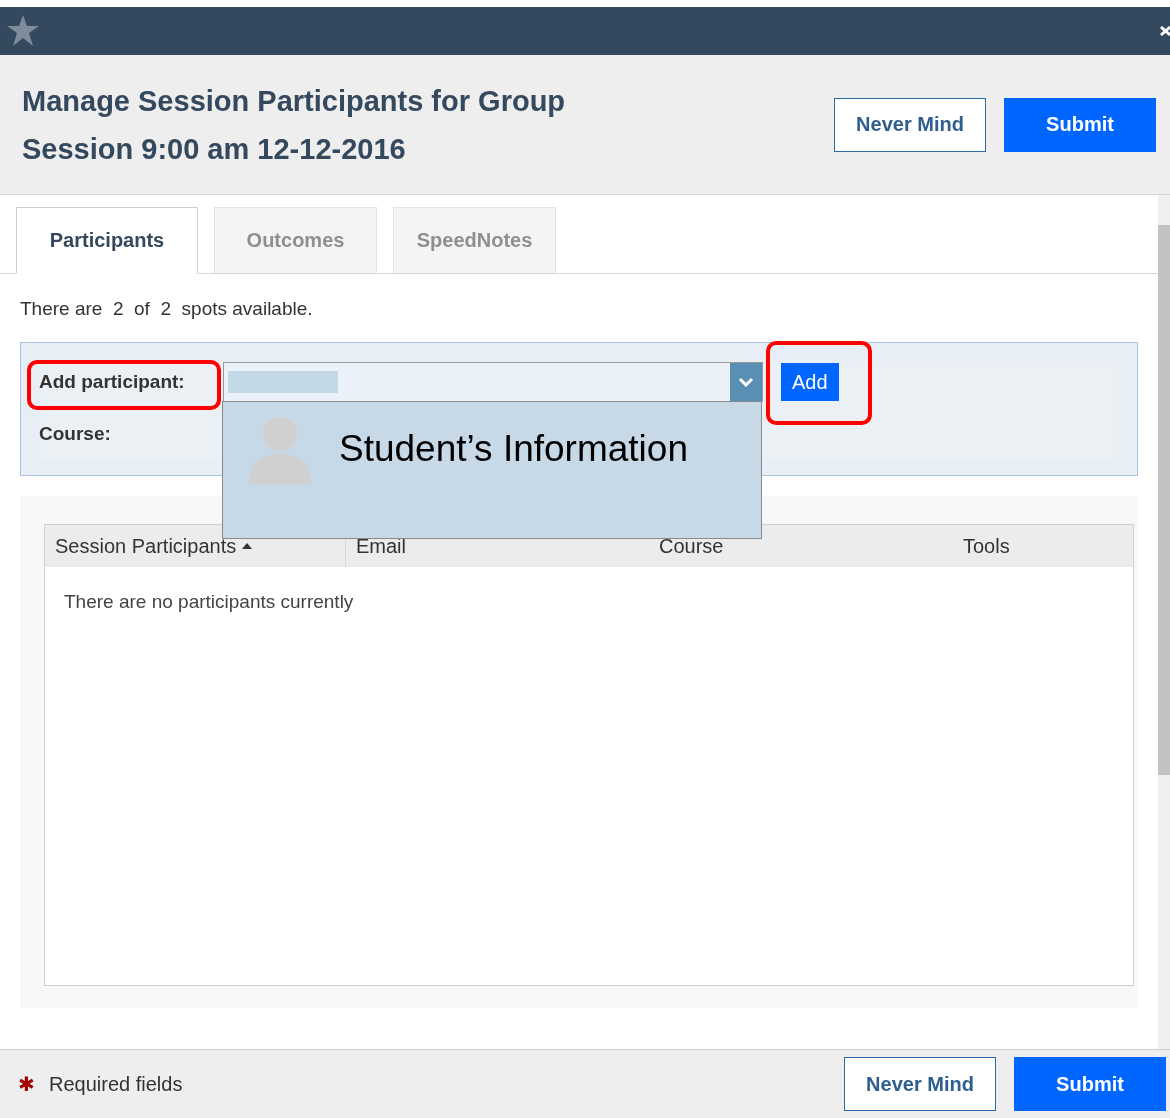 The image size is (1170, 1118). What do you see at coordinates (1164, 622) in the screenshot?
I see `scrollbar` at bounding box center [1164, 622].